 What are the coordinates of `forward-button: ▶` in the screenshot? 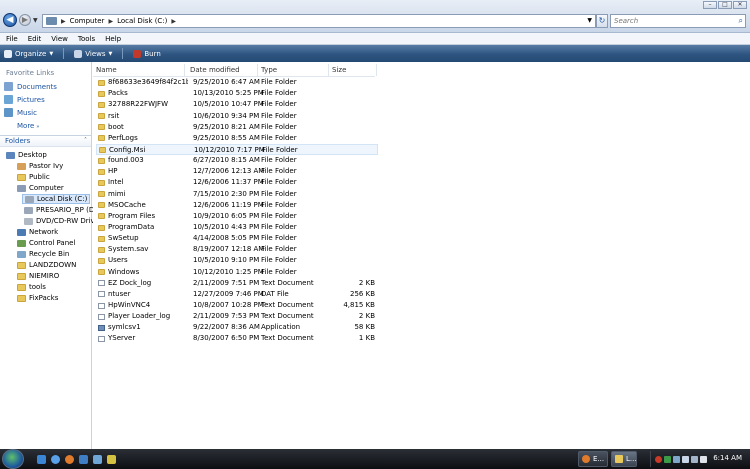 It's located at (25, 20).